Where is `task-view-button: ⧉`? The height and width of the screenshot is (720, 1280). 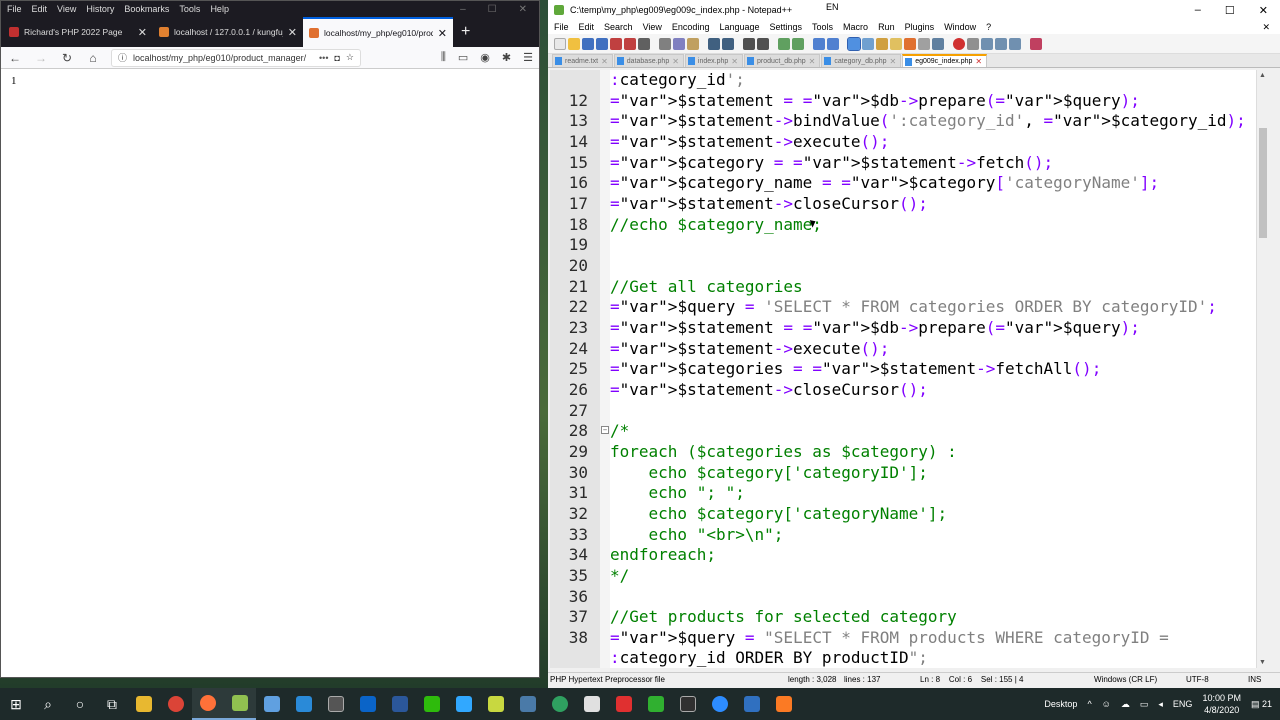 task-view-button: ⧉ is located at coordinates (112, 704).